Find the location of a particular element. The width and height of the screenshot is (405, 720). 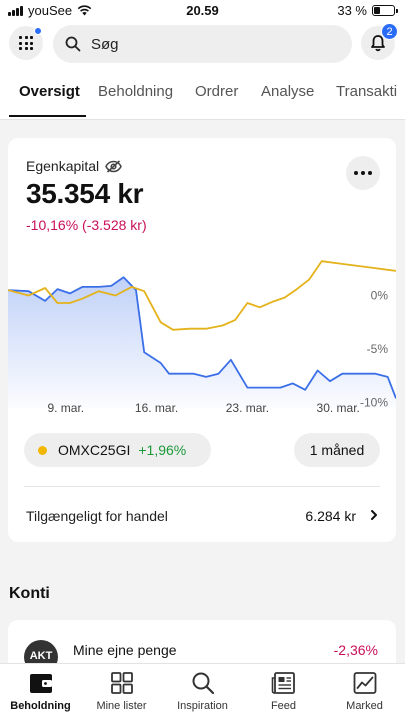

tab-transaktioner: Transakti is located at coordinates (366, 91).